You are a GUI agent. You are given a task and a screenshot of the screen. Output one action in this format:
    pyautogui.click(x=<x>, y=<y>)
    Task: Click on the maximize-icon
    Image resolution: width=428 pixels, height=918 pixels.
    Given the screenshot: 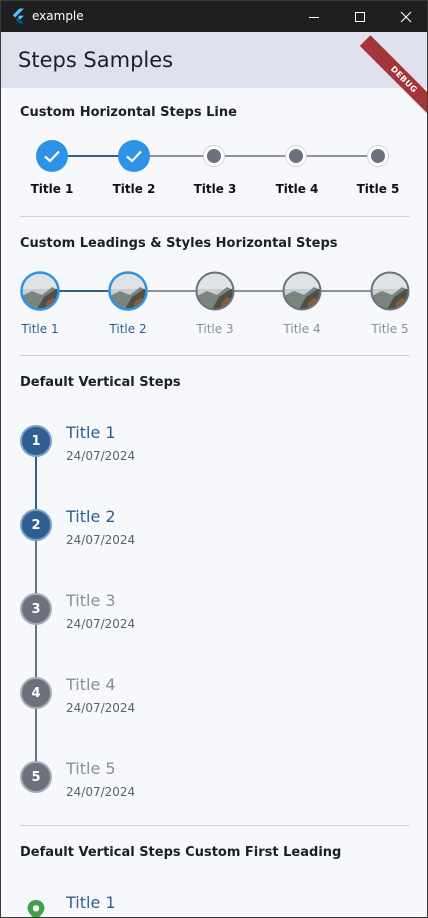 What is the action you would take?
    pyautogui.click(x=360, y=16)
    